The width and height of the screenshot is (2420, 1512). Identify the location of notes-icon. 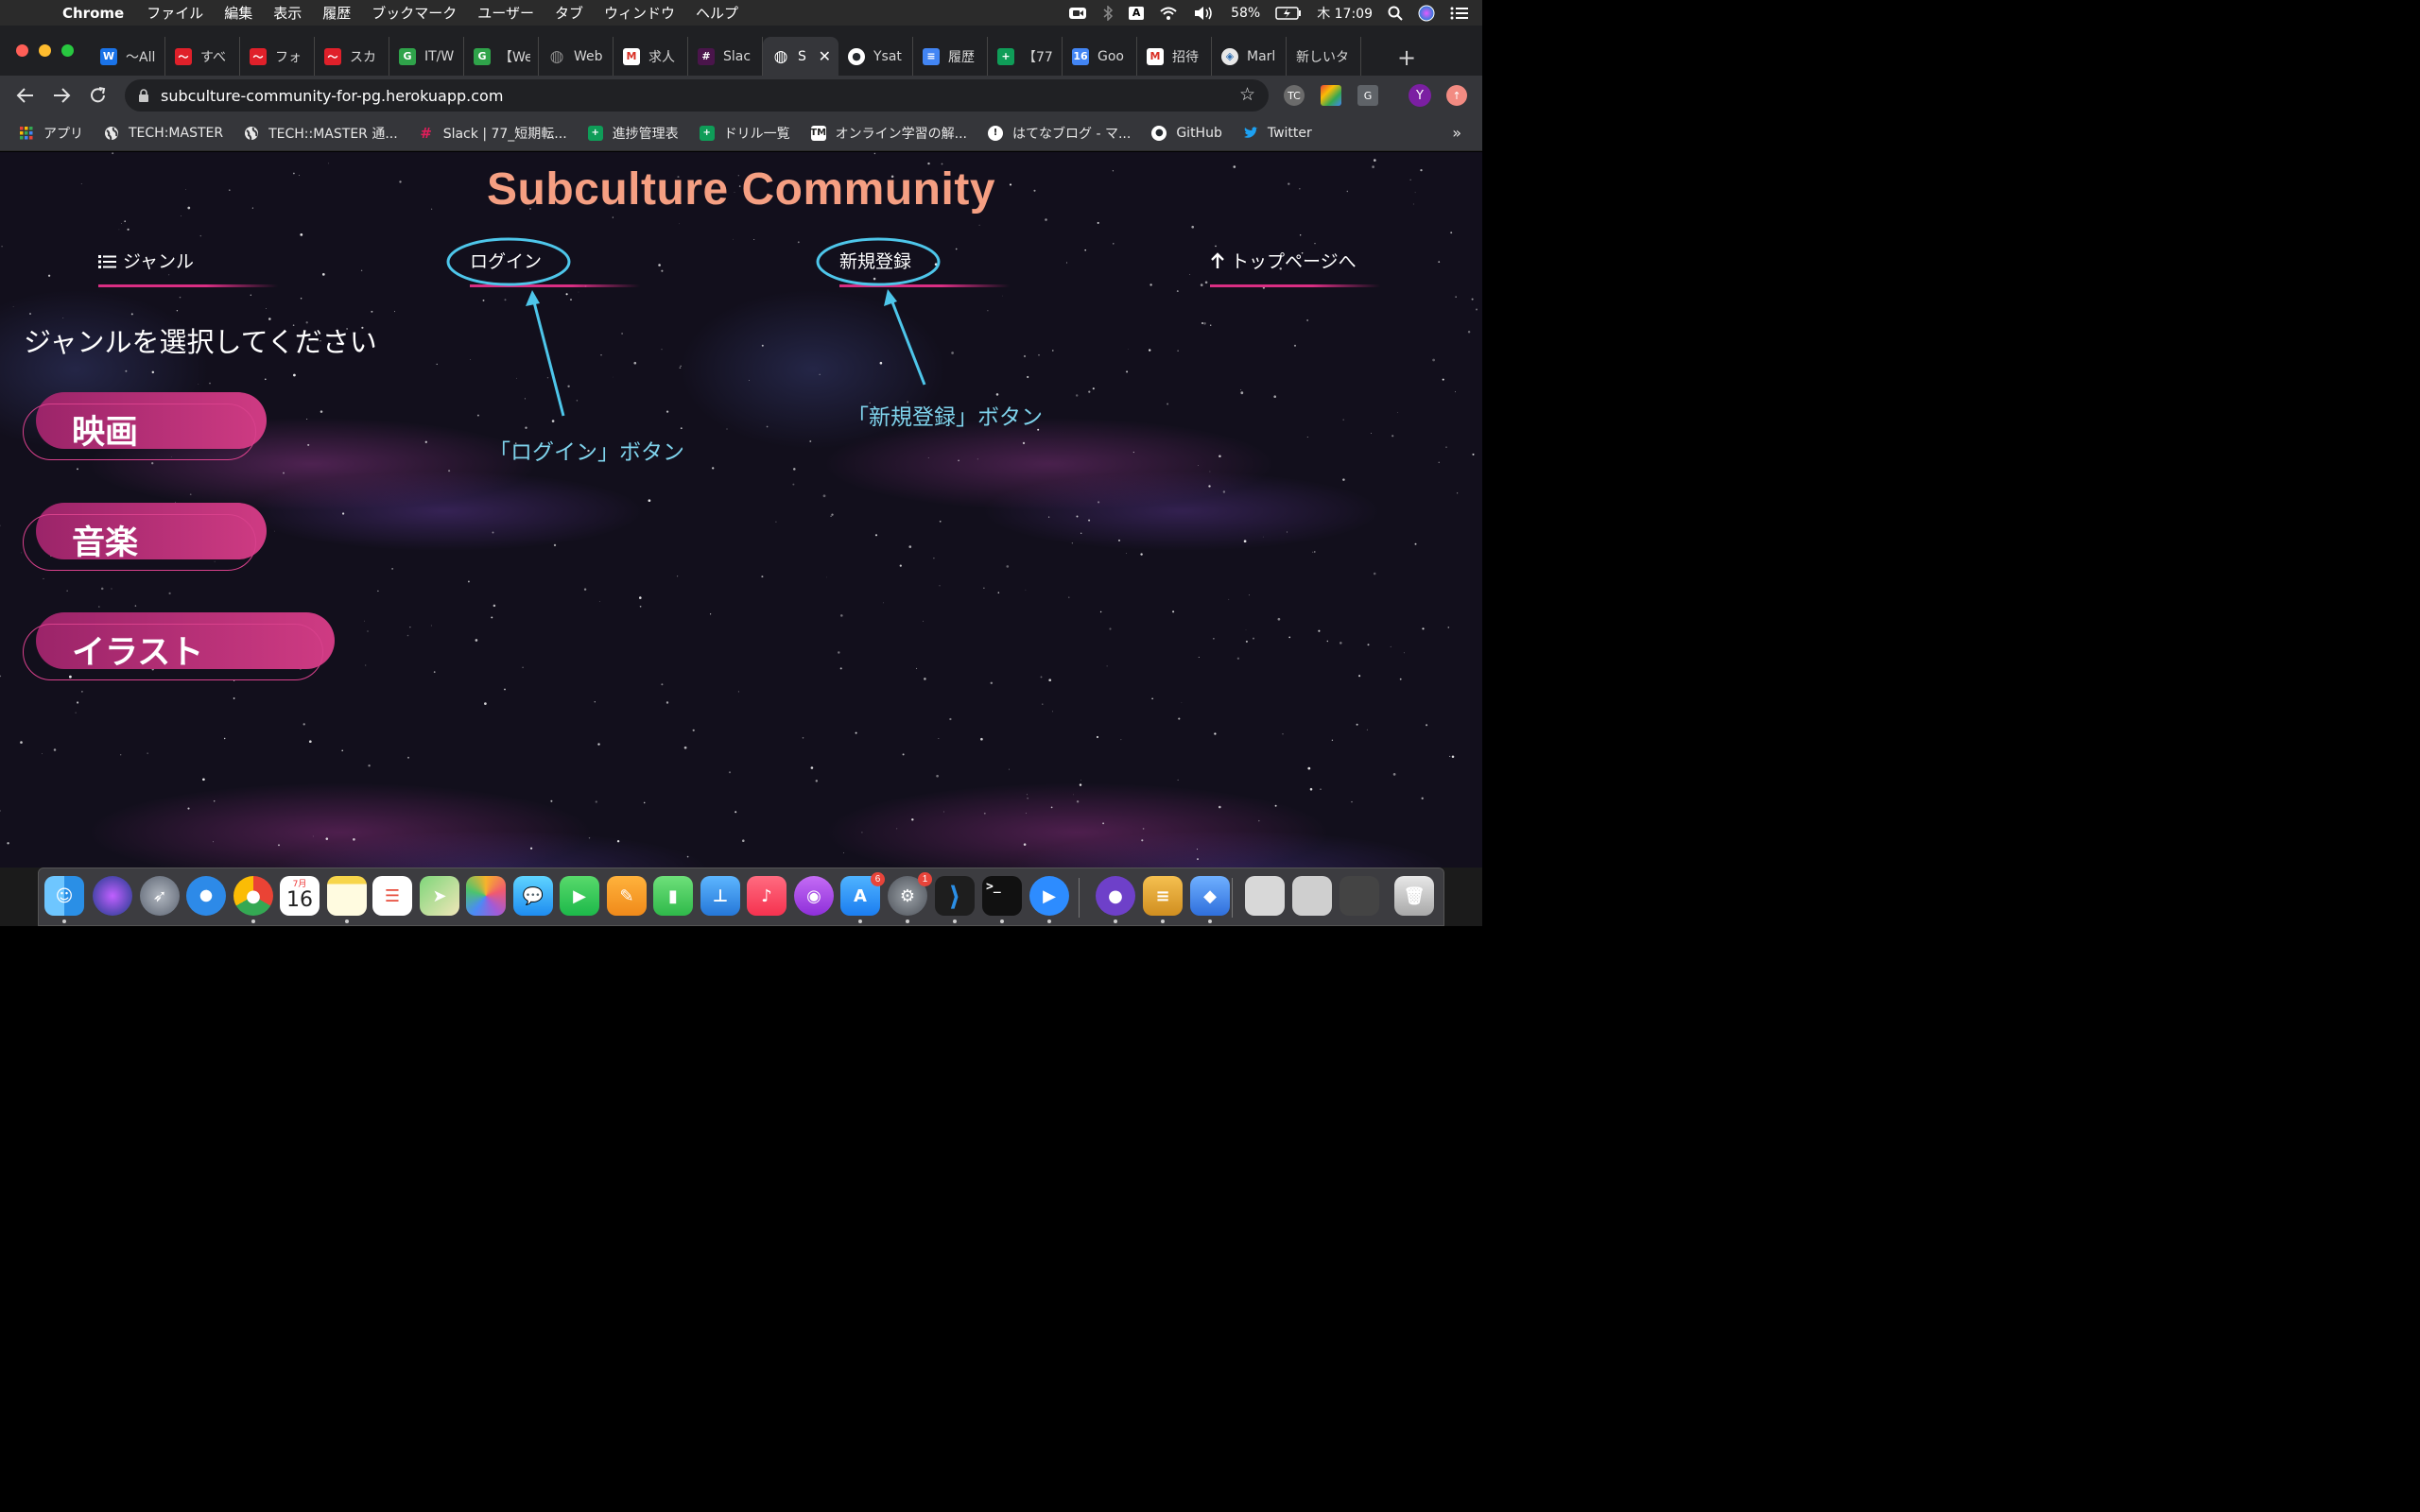
(347, 896).